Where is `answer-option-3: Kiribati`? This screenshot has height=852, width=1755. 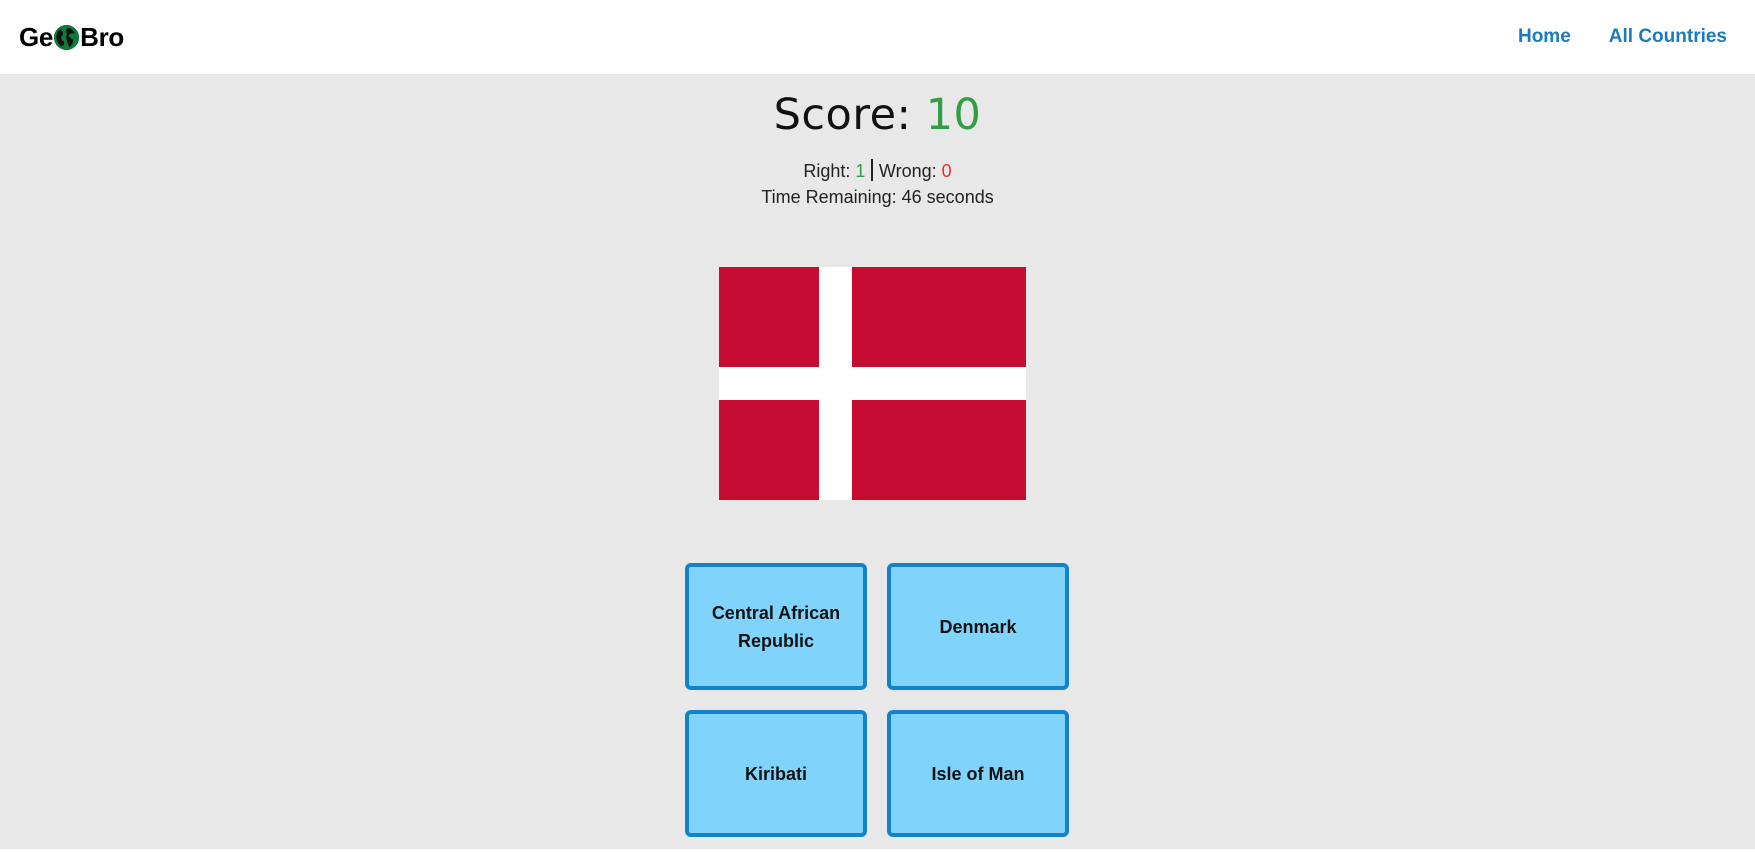 answer-option-3: Kiribati is located at coordinates (776, 773).